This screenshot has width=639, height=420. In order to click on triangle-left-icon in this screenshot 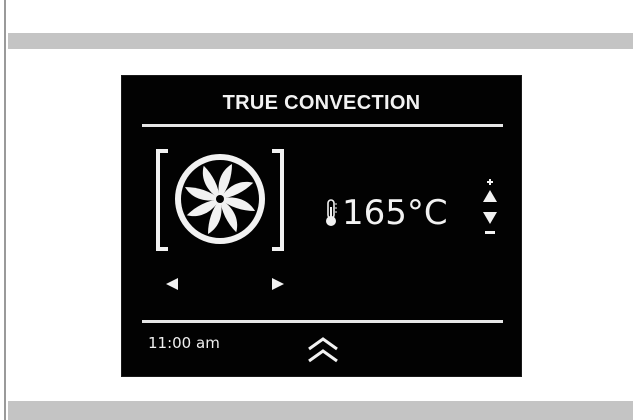, I will do `click(172, 284)`.